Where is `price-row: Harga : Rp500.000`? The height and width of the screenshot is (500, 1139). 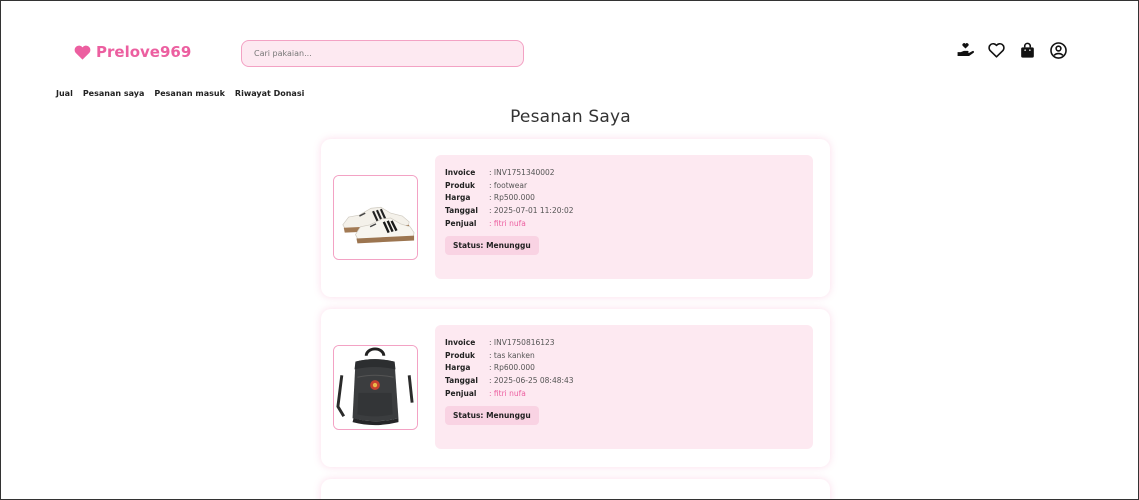 price-row: Harga : Rp500.000 is located at coordinates (624, 198).